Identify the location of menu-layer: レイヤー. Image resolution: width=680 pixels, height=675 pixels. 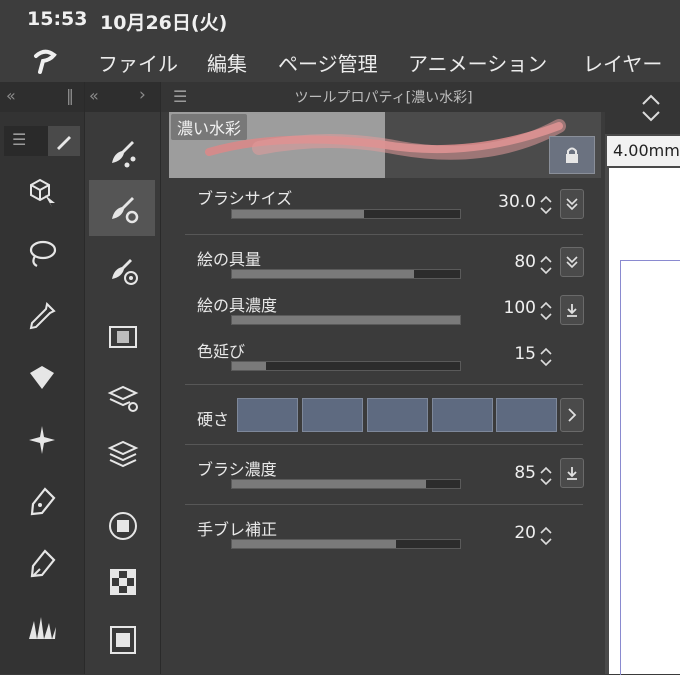
(622, 62).